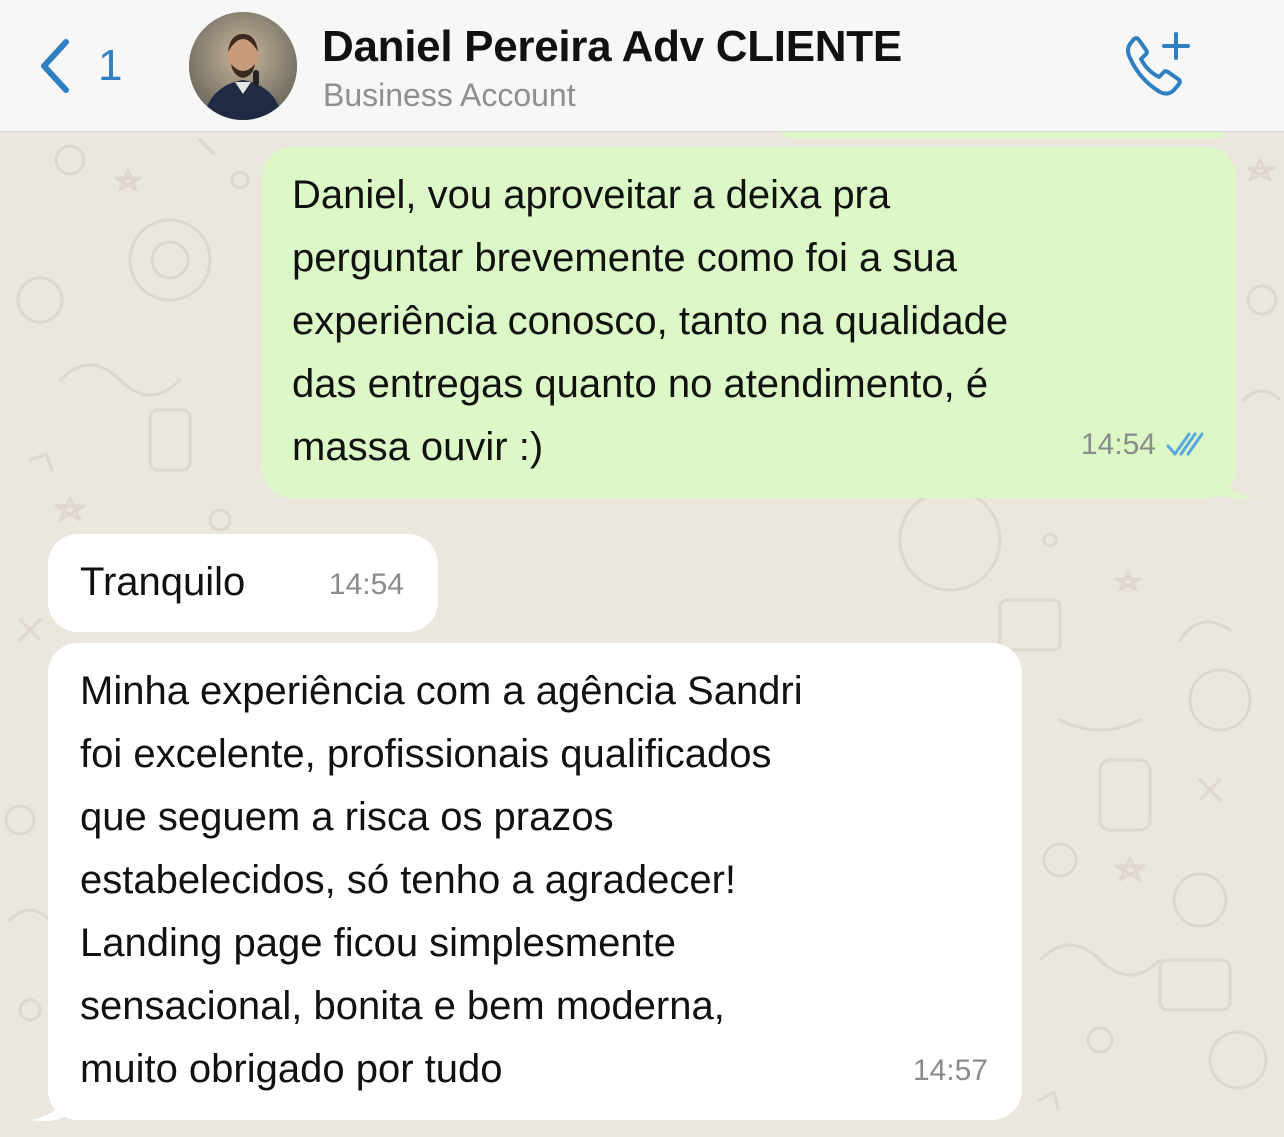 This screenshot has width=1284, height=1137. What do you see at coordinates (79, 66) in the screenshot?
I see `back-button: 1` at bounding box center [79, 66].